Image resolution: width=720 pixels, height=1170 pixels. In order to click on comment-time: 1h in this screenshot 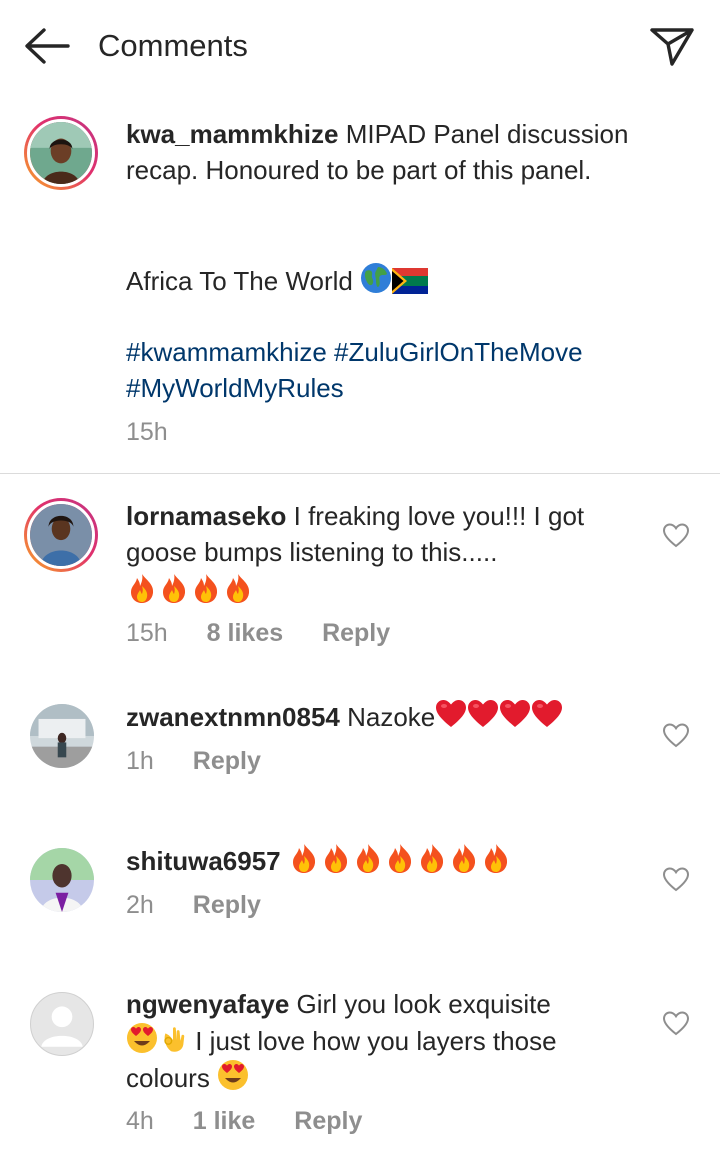, I will do `click(140, 761)`.